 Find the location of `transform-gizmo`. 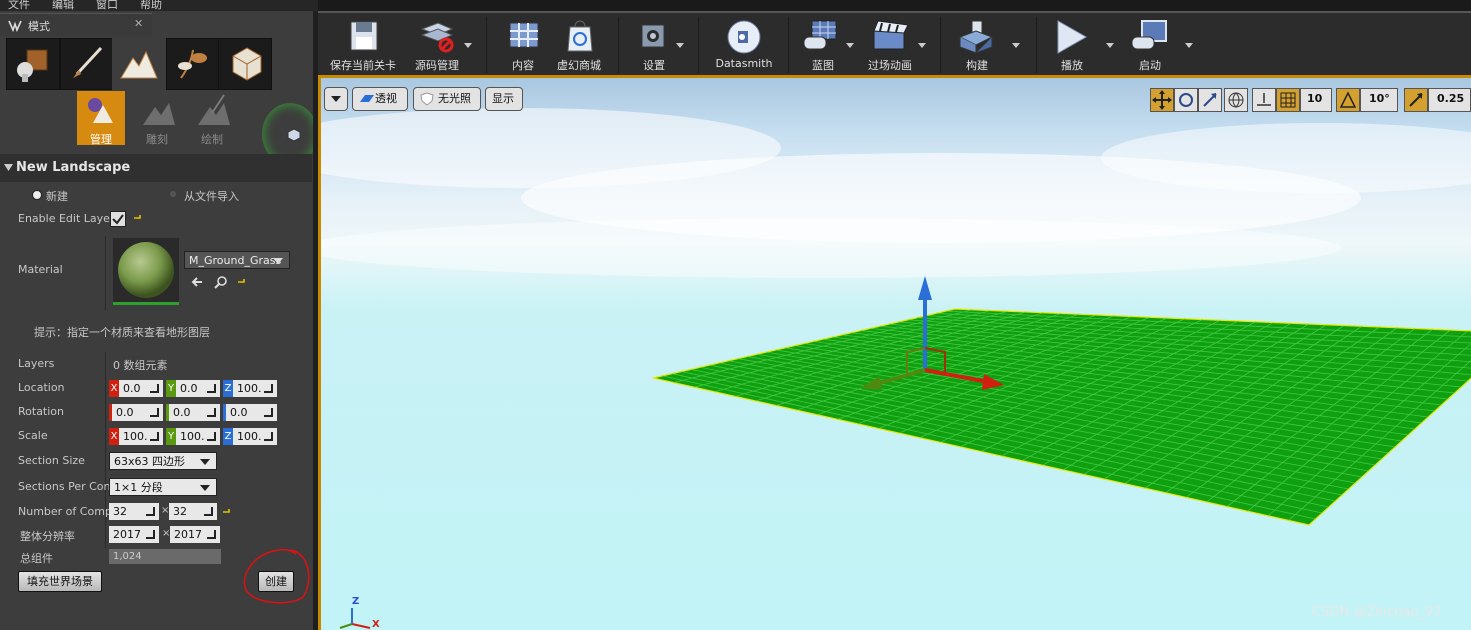

transform-gizmo is located at coordinates (935, 335).